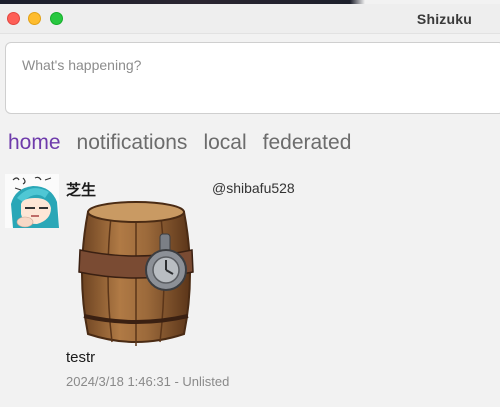 The height and width of the screenshot is (407, 500). I want to click on title-bar: Shizuku, so click(250, 19).